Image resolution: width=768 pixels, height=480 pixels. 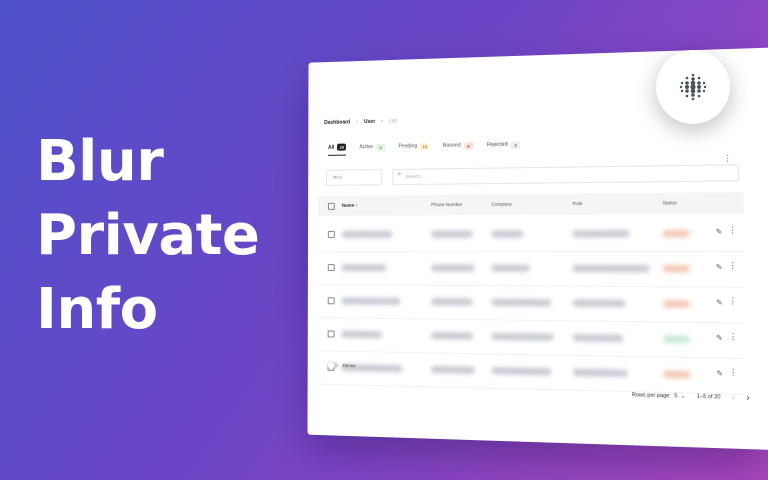 What do you see at coordinates (530, 204) in the screenshot?
I see `table-header: Name ↑ Phone Number Company Role Status` at bounding box center [530, 204].